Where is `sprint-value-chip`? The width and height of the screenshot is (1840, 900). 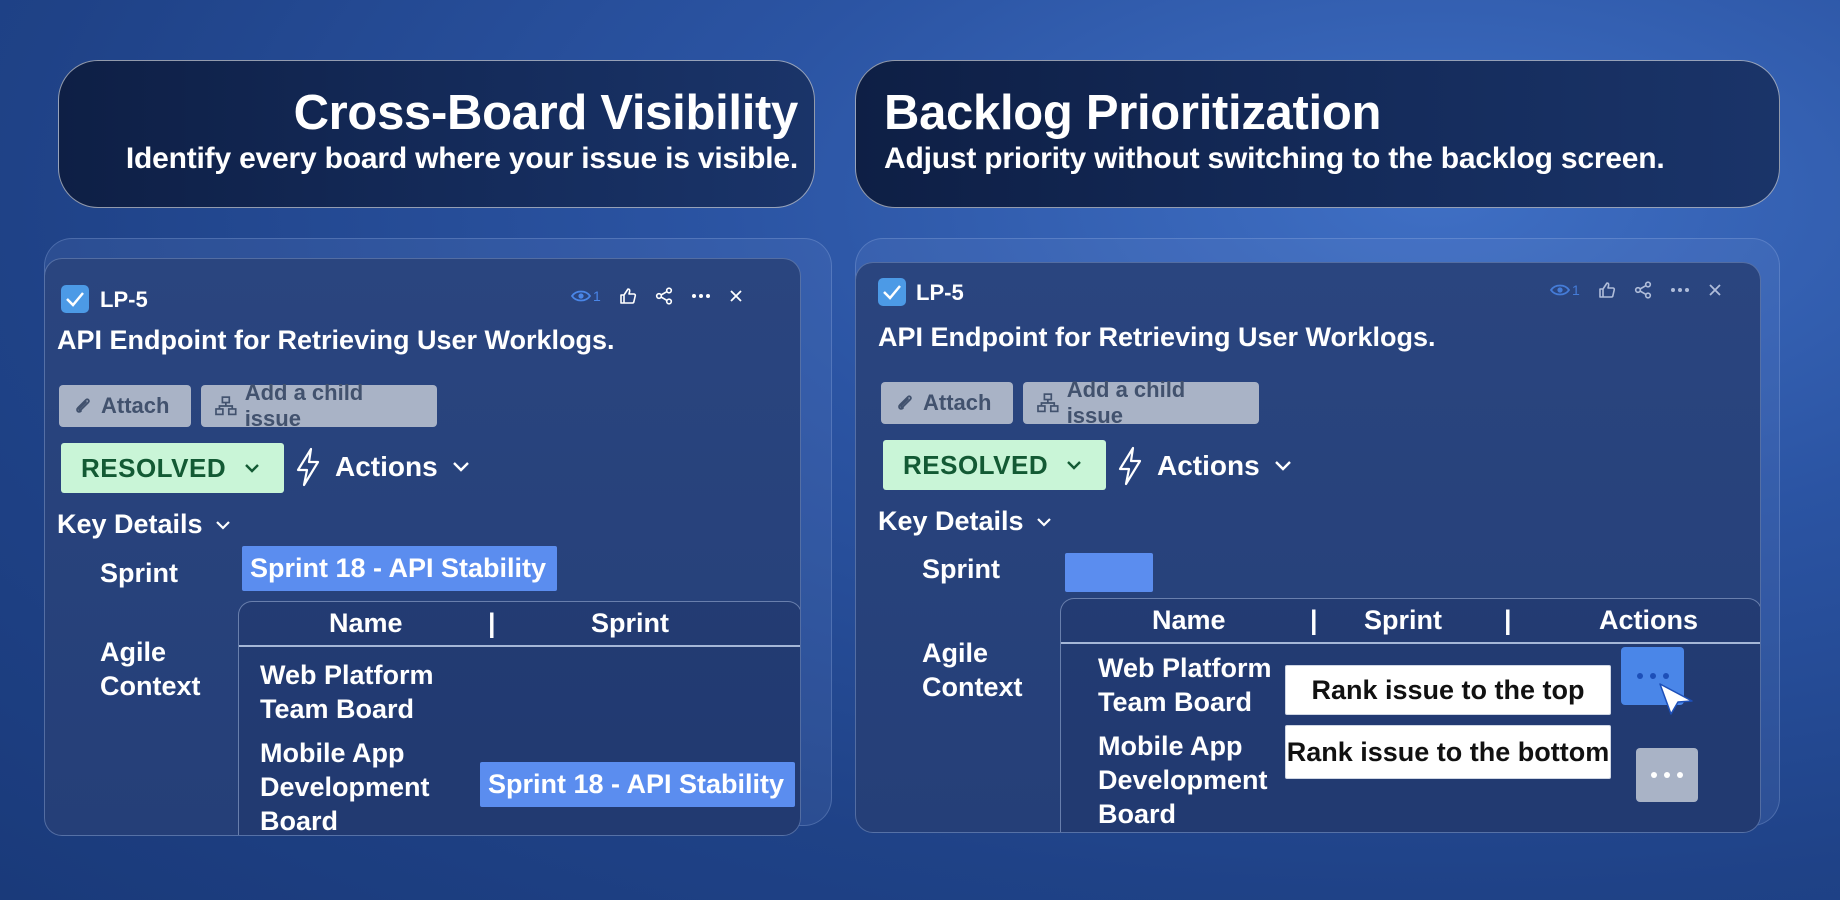 sprint-value-chip is located at coordinates (1109, 572).